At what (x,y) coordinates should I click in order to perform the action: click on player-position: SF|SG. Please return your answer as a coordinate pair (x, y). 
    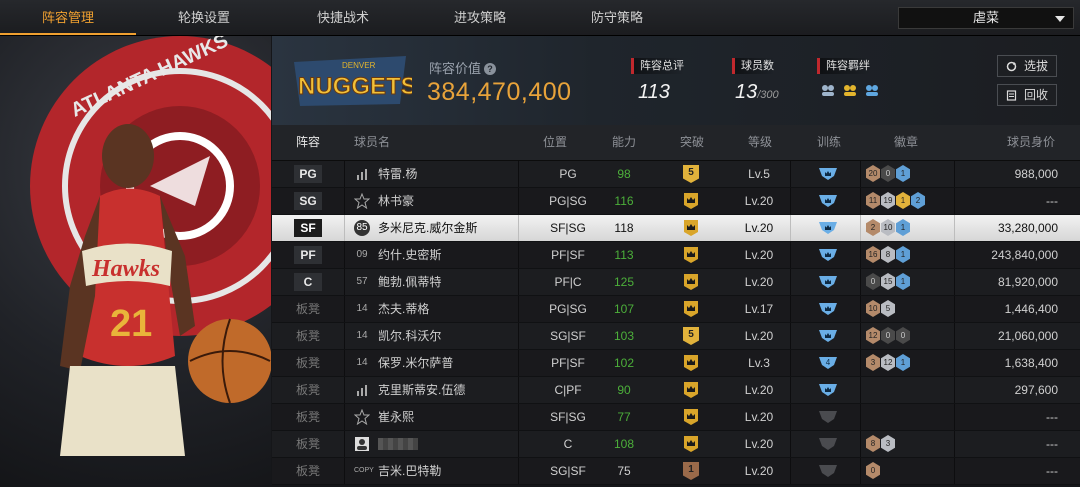
    Looking at the image, I should click on (568, 228).